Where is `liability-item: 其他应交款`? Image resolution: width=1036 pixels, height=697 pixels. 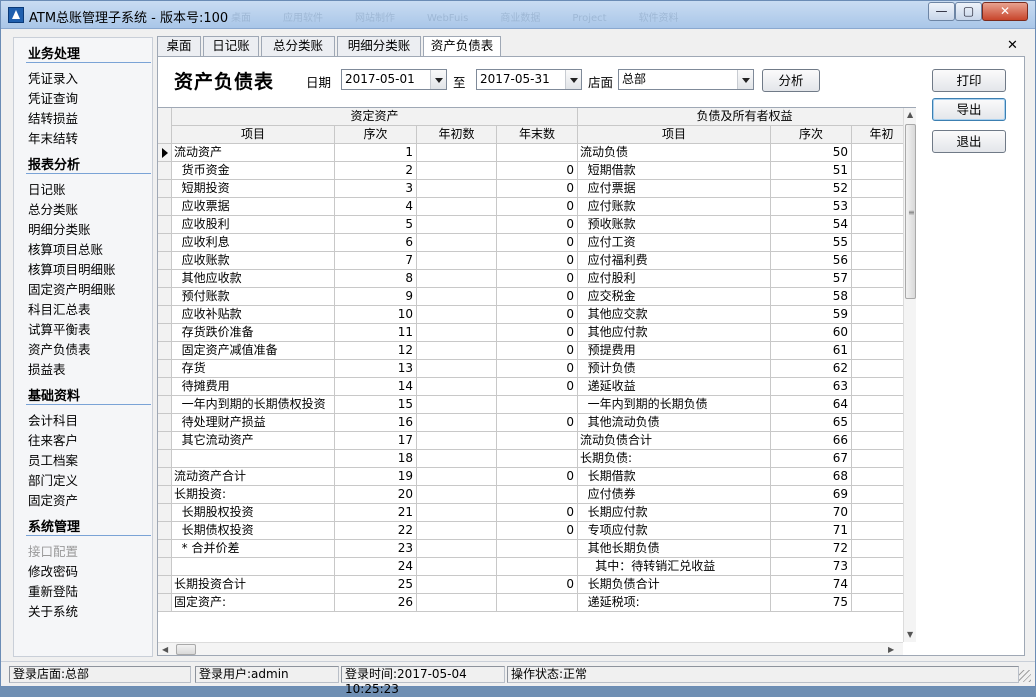
liability-item: 其他应交款 is located at coordinates (674, 315).